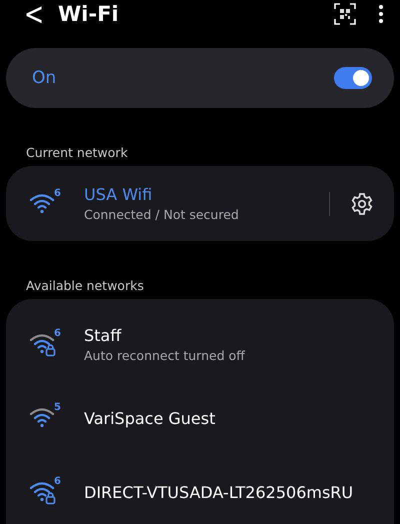 The width and height of the screenshot is (400, 524). I want to click on network-name: DIRECT-VTUSADA-LT262506msRU, so click(219, 492).